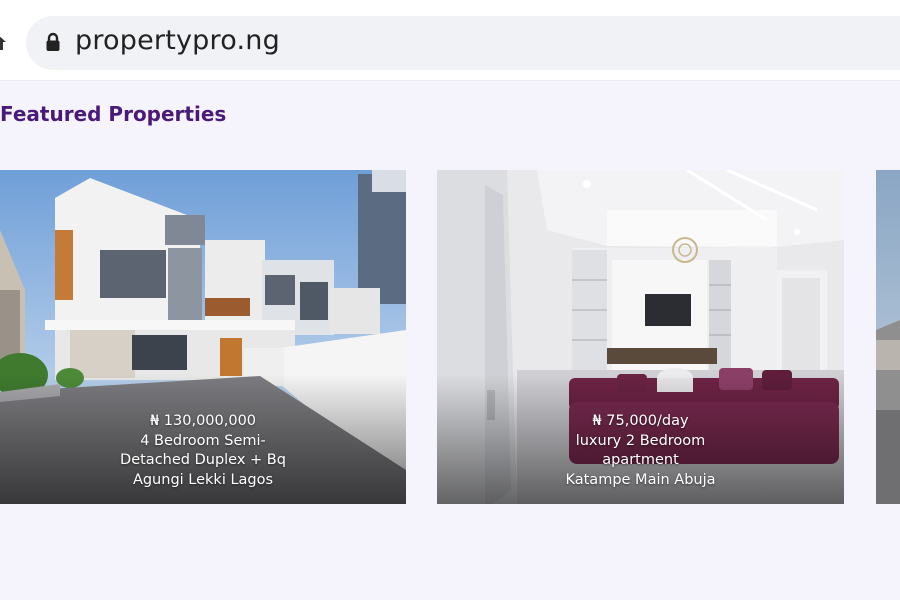 The height and width of the screenshot is (600, 900). What do you see at coordinates (4, 42) in the screenshot?
I see `home-icon` at bounding box center [4, 42].